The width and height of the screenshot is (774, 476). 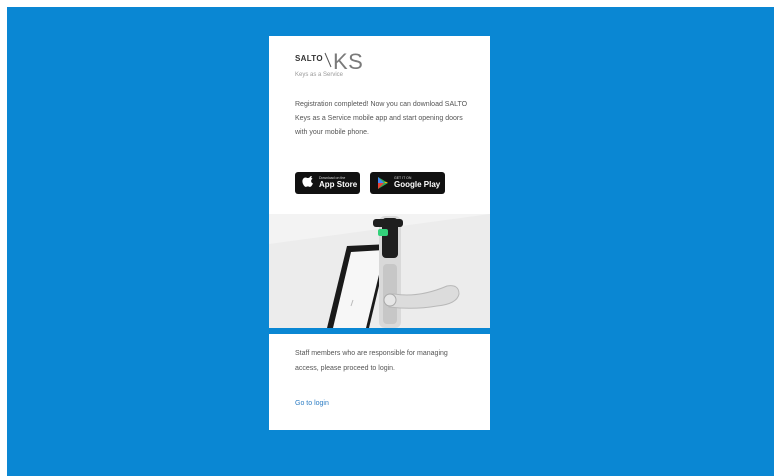 I want to click on apple-icon, so click(x=307, y=181).